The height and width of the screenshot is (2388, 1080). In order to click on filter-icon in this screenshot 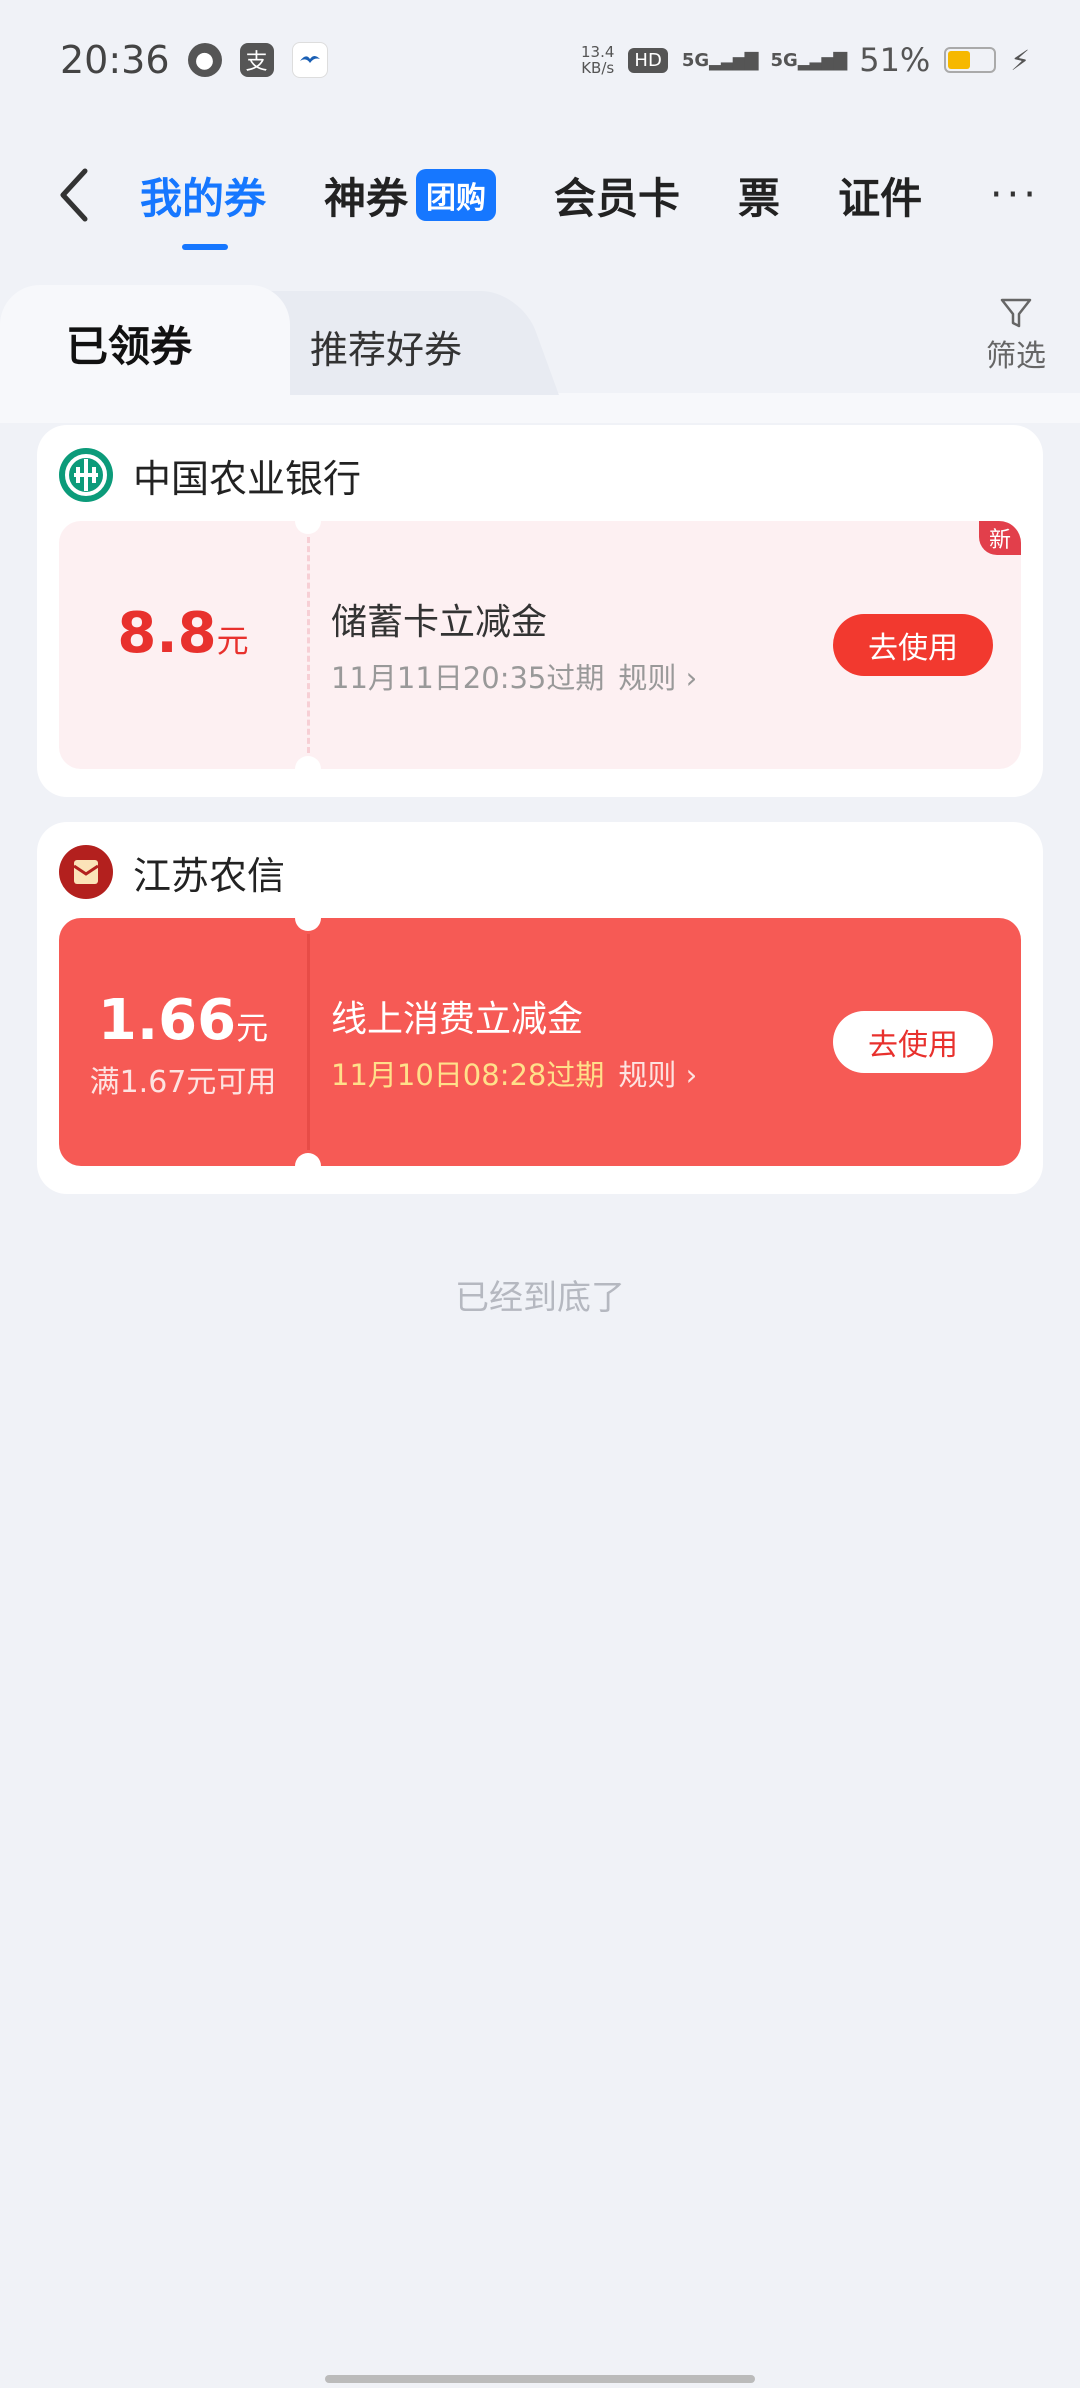, I will do `click(1016, 313)`.